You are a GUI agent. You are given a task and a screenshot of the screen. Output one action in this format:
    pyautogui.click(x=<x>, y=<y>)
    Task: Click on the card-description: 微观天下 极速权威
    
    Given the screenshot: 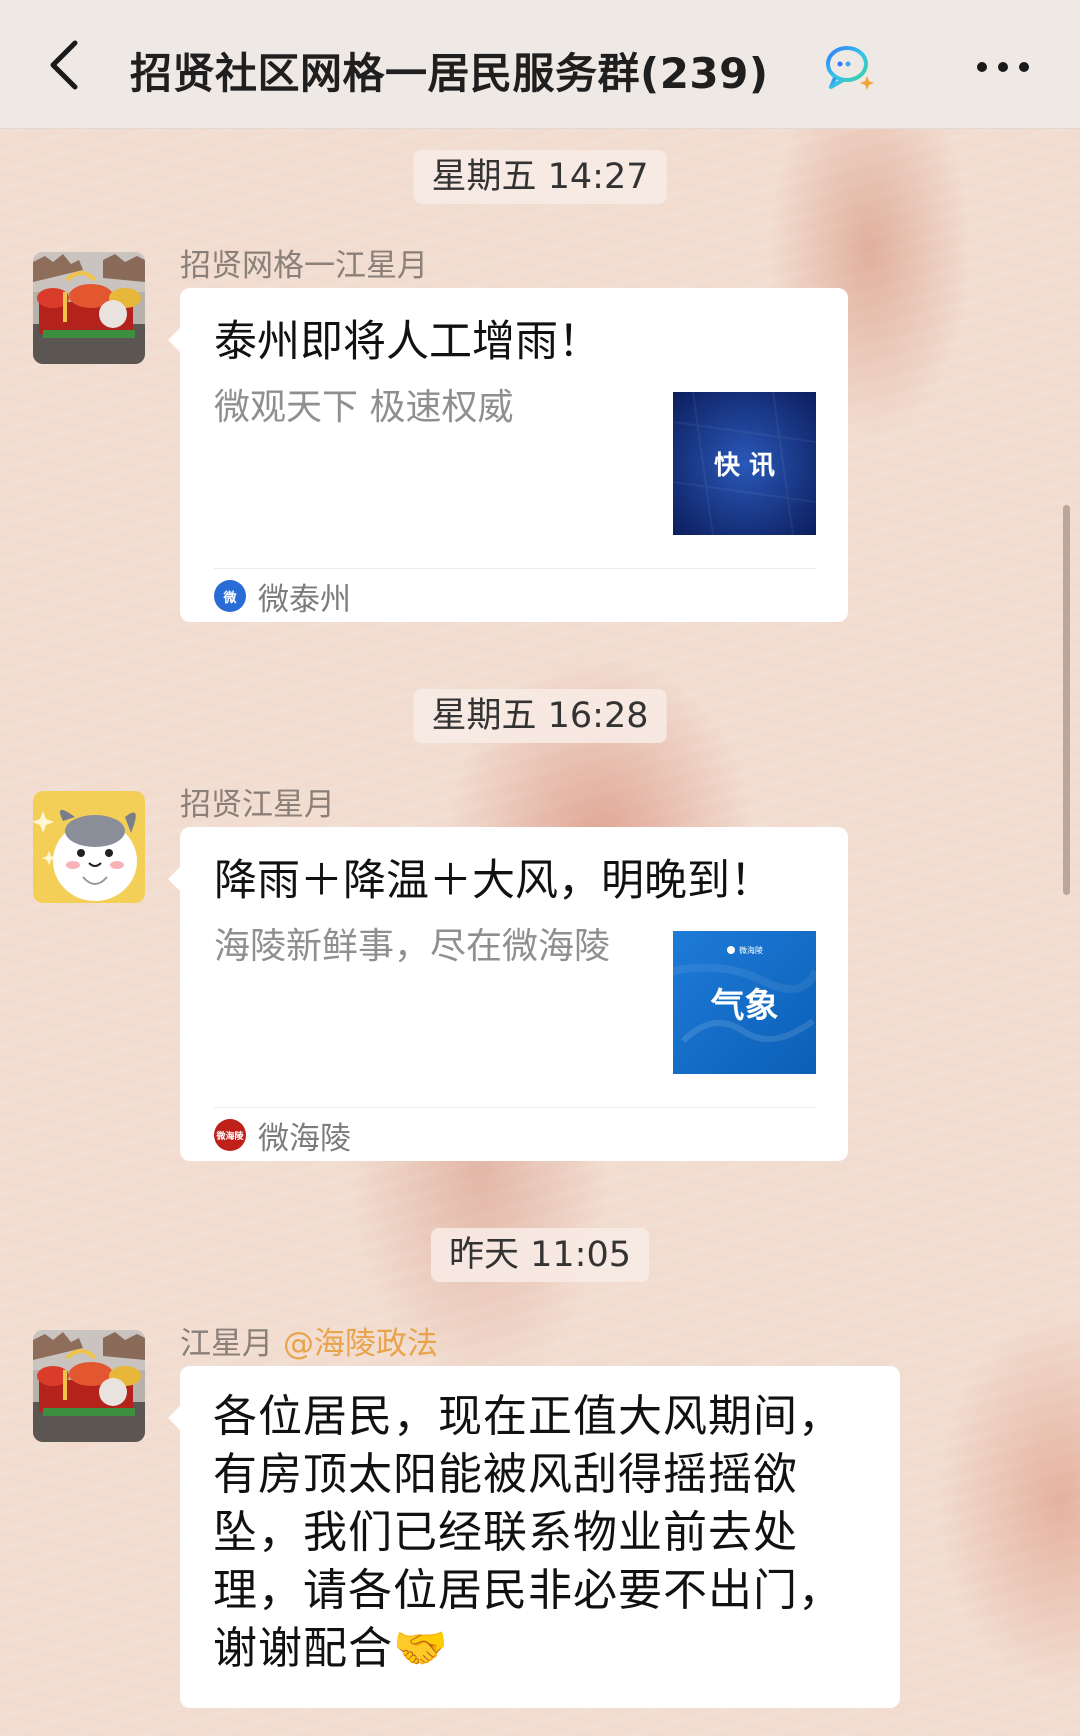 What is the action you would take?
    pyautogui.click(x=364, y=407)
    